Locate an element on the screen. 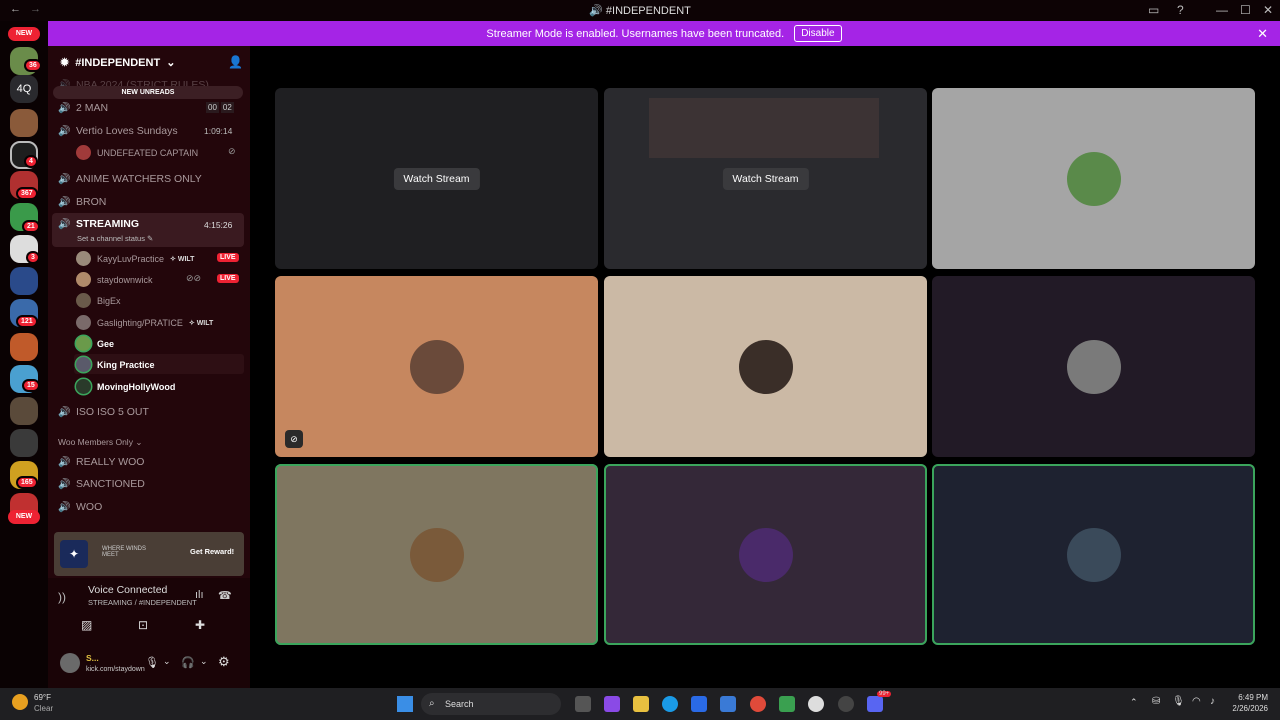 Image resolution: width=1280 pixels, height=720 pixels. channel-iso: 🔊 ISO ISO 5 OUT is located at coordinates (103, 412).